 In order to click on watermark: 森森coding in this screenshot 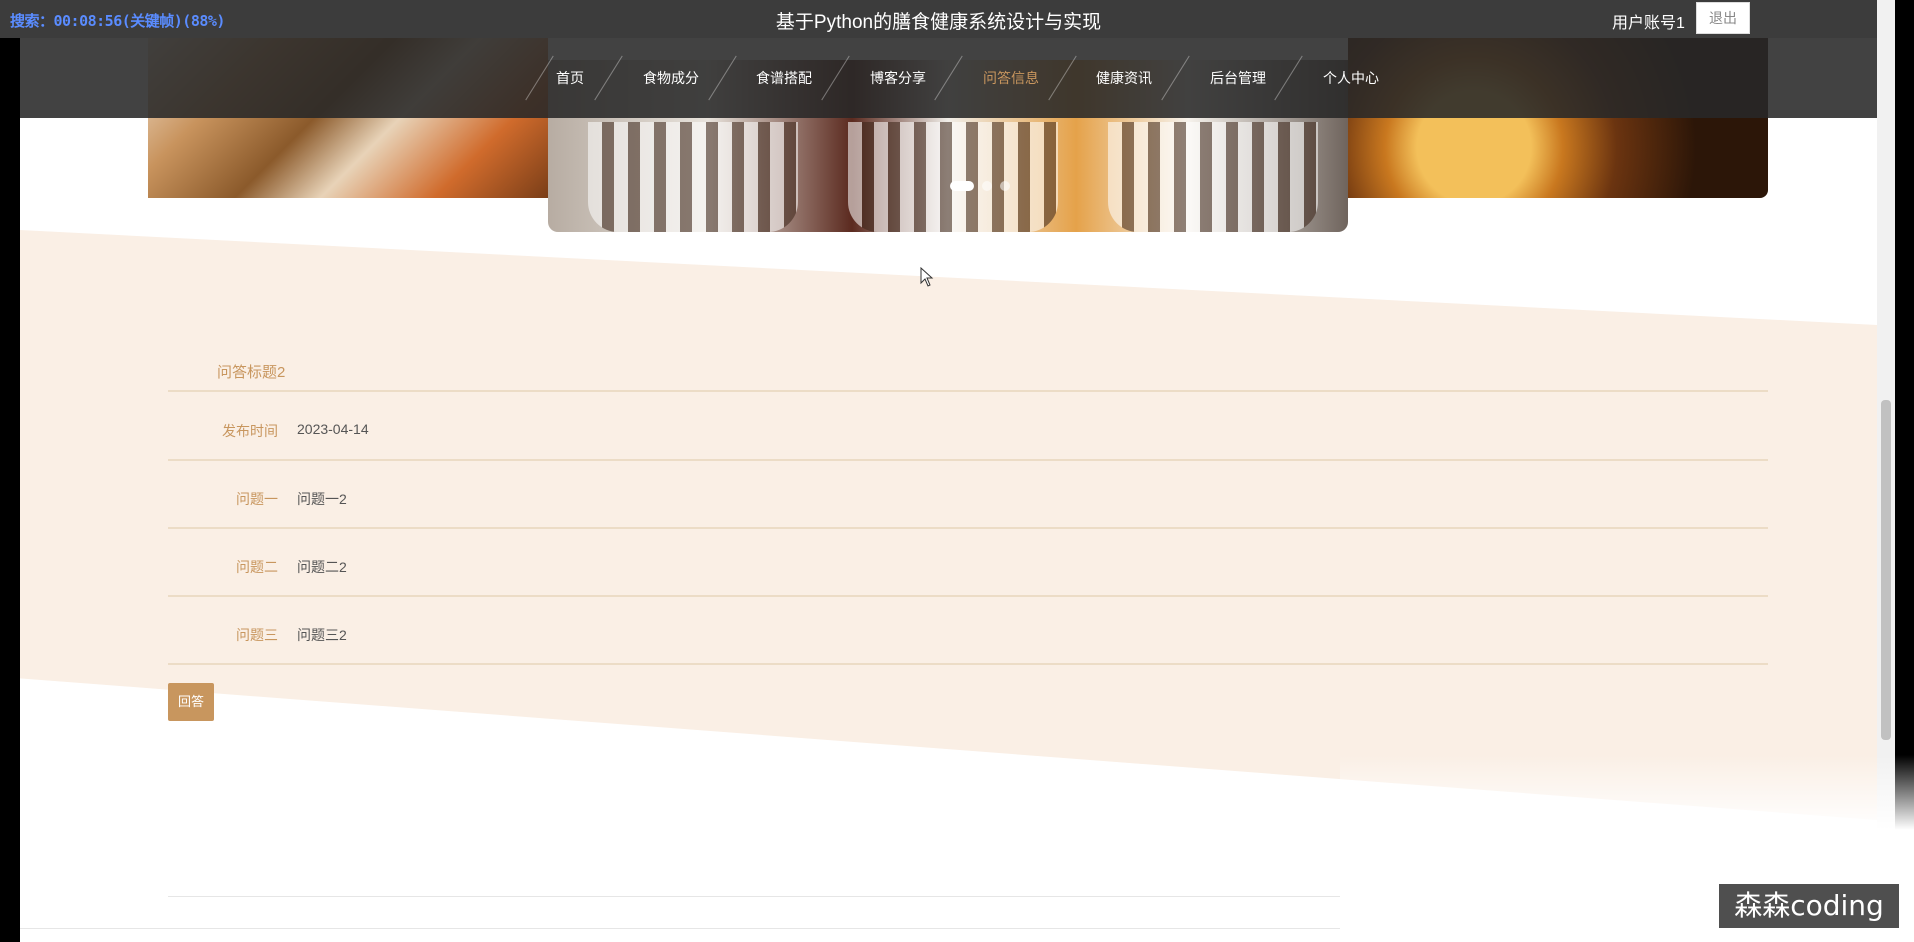, I will do `click(1809, 906)`.